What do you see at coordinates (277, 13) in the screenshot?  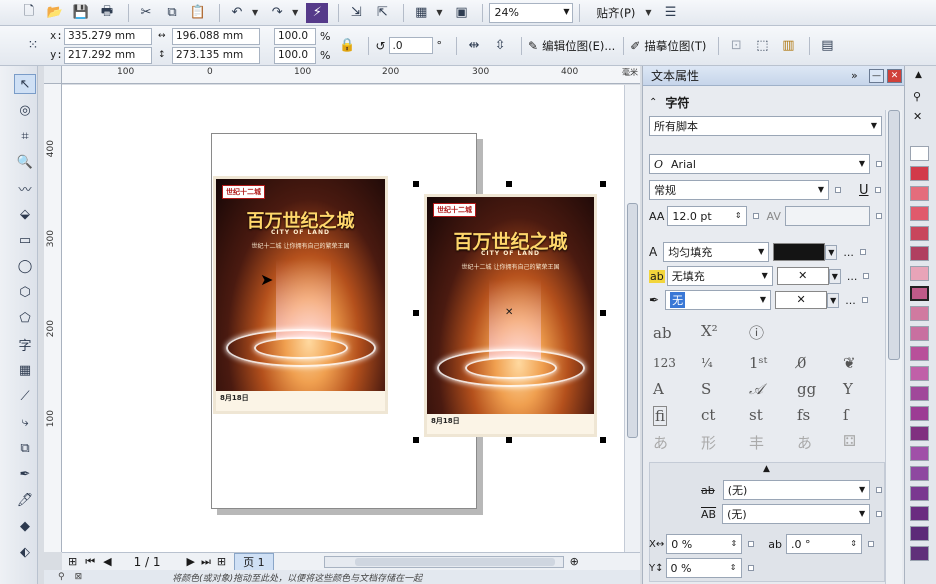 I see `redo-icon: ↷` at bounding box center [277, 13].